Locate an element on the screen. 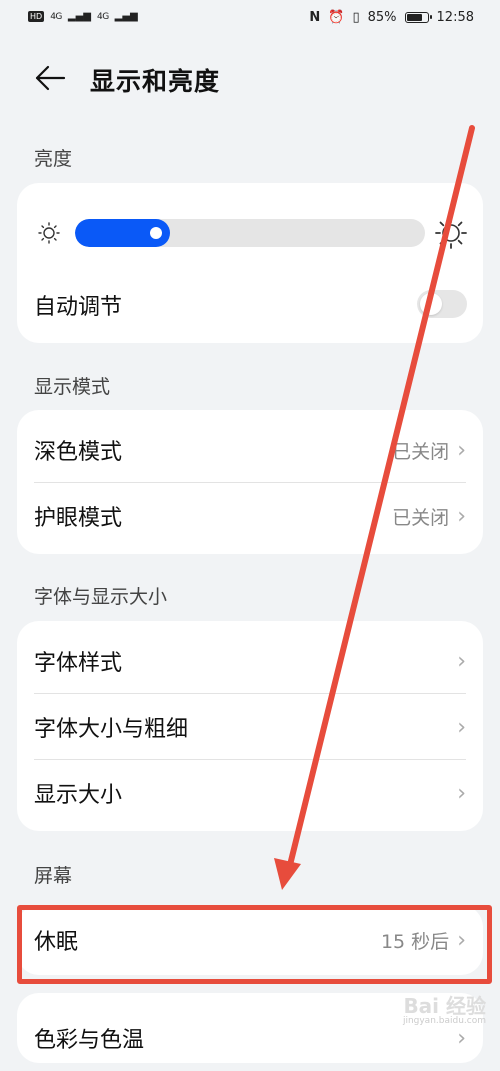 This screenshot has height=1071, width=500. vibrate-icon: ▯ is located at coordinates (356, 17).